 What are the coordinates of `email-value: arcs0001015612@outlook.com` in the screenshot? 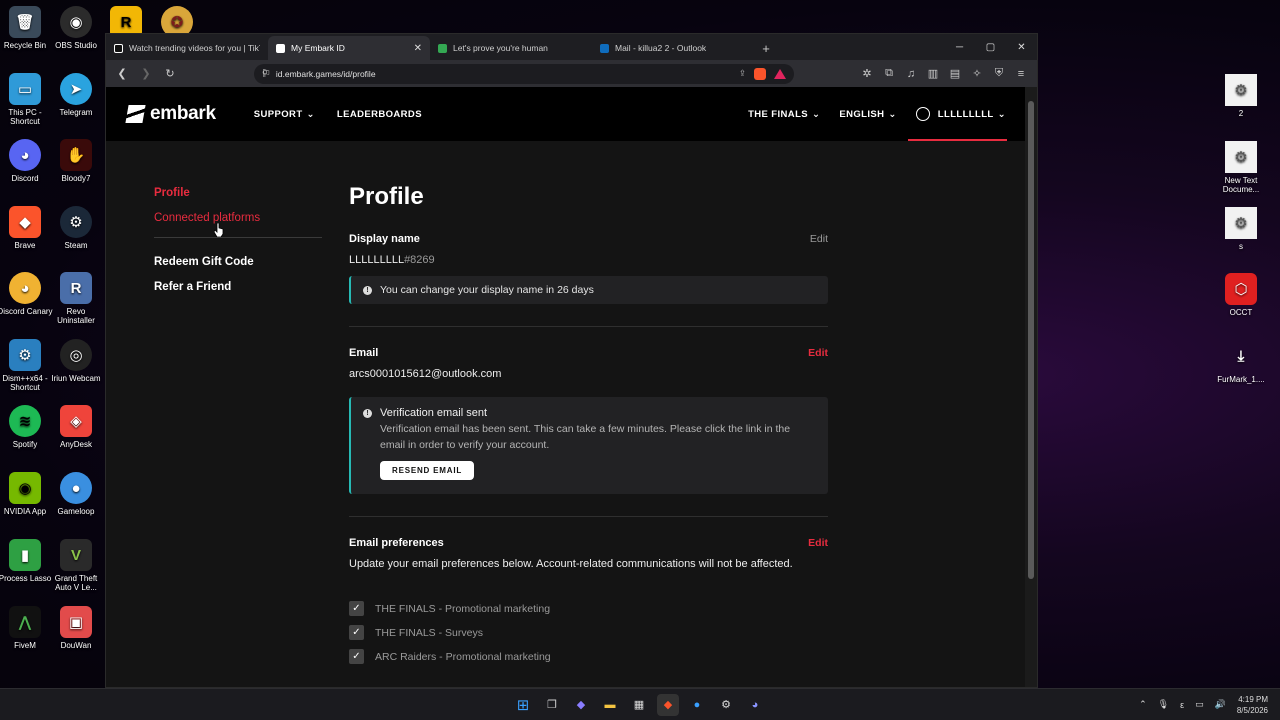 It's located at (425, 374).